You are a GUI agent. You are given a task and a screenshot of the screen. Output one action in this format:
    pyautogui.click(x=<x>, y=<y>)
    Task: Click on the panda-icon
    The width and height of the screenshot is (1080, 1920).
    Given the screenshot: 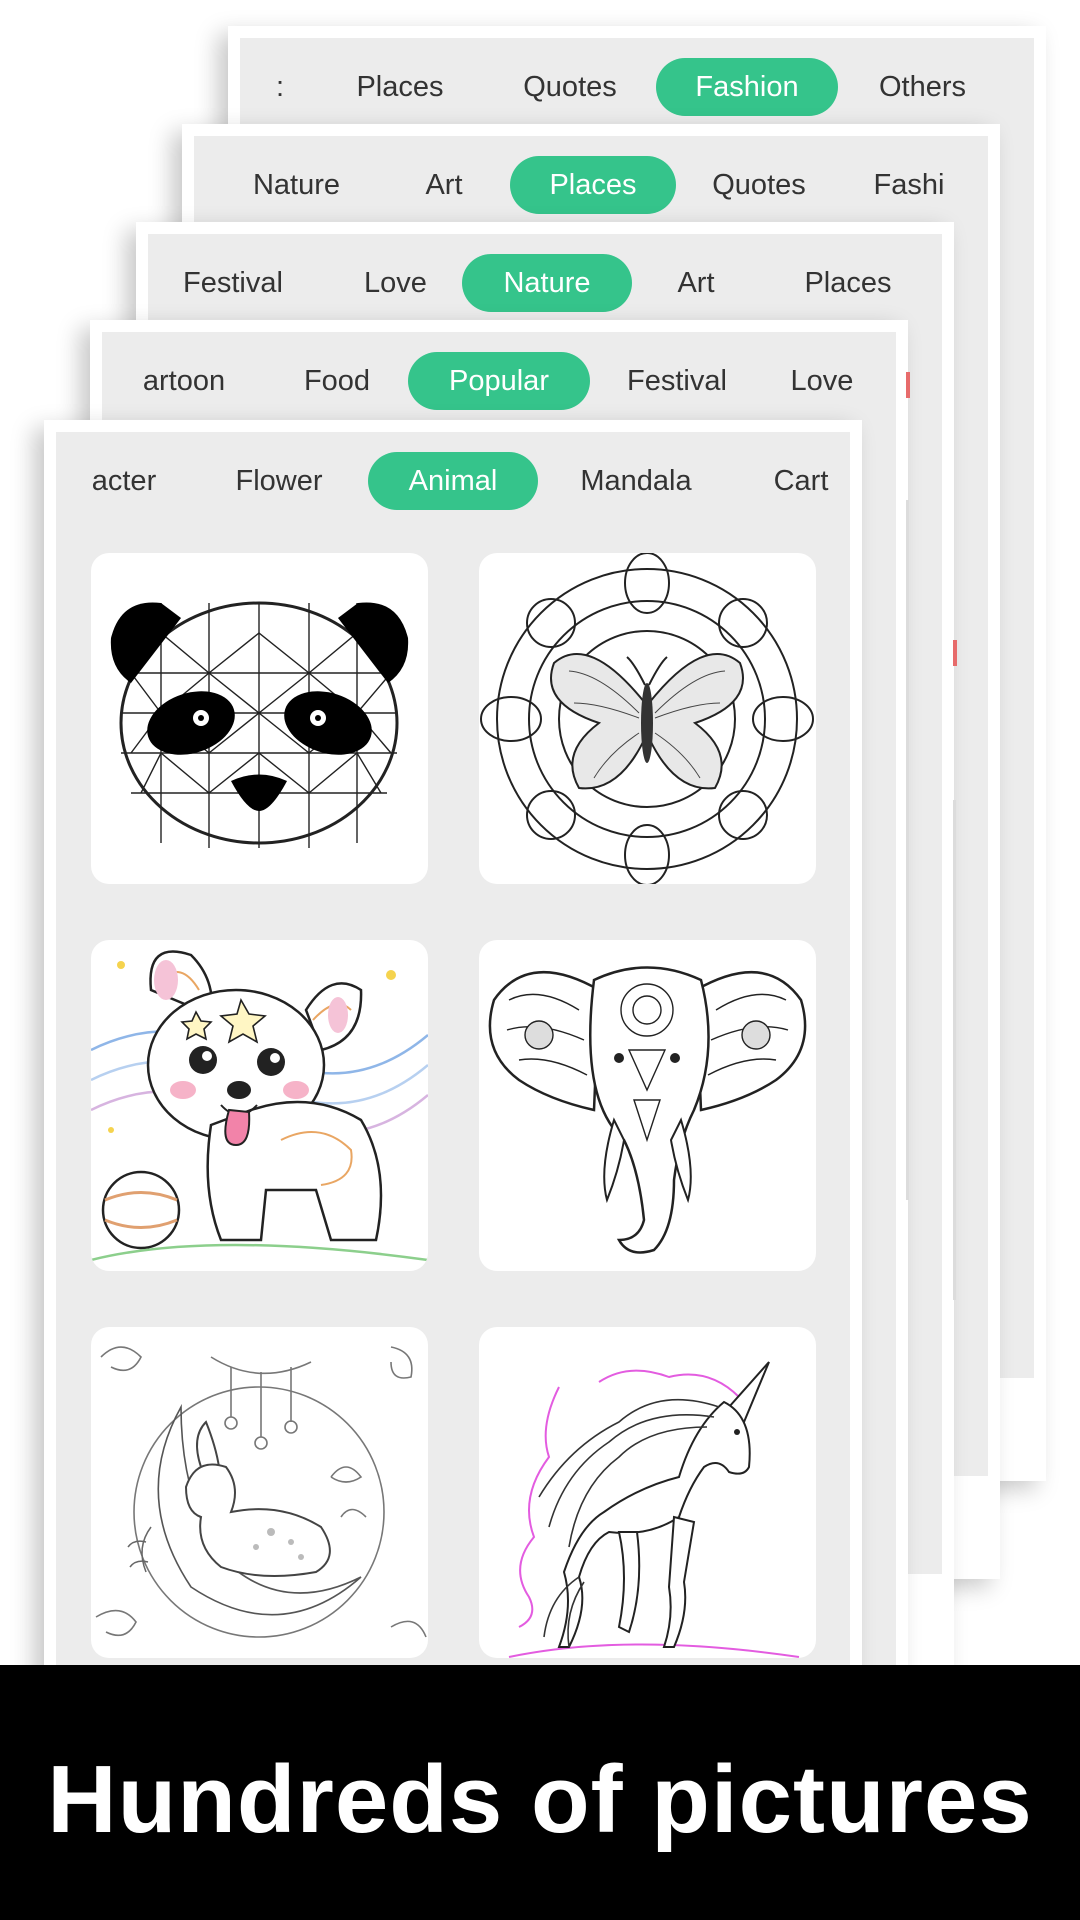 What is the action you would take?
    pyautogui.click(x=259, y=724)
    